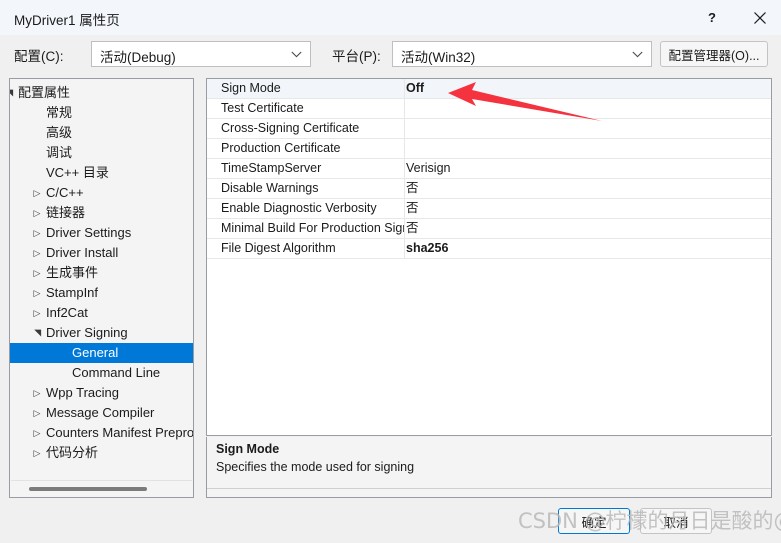  What do you see at coordinates (201, 54) in the screenshot?
I see `configuration-combobox: 活动(Debug)` at bounding box center [201, 54].